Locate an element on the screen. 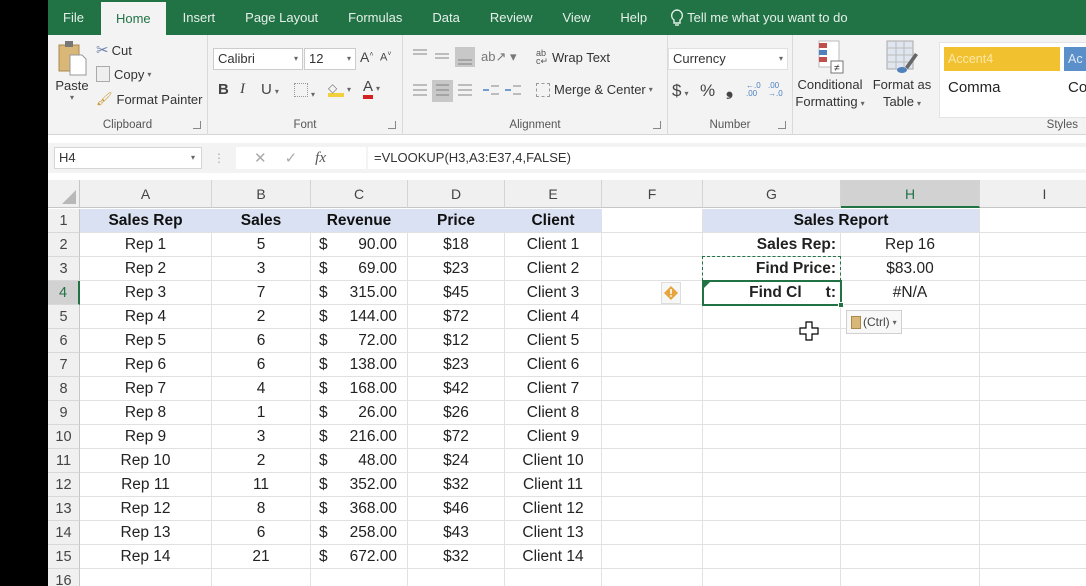 Image resolution: width=1086 pixels, height=586 pixels. sales-rep-cell: Rep 13 is located at coordinates (146, 533).